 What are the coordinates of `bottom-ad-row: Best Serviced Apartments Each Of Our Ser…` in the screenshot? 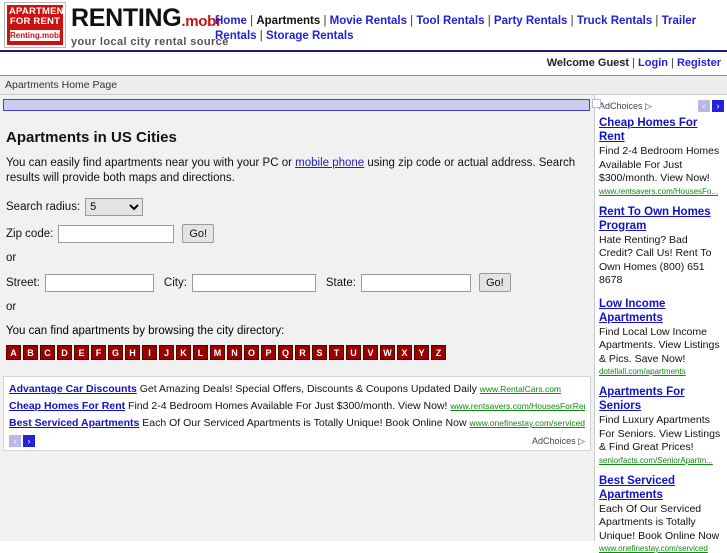 It's located at (297, 423).